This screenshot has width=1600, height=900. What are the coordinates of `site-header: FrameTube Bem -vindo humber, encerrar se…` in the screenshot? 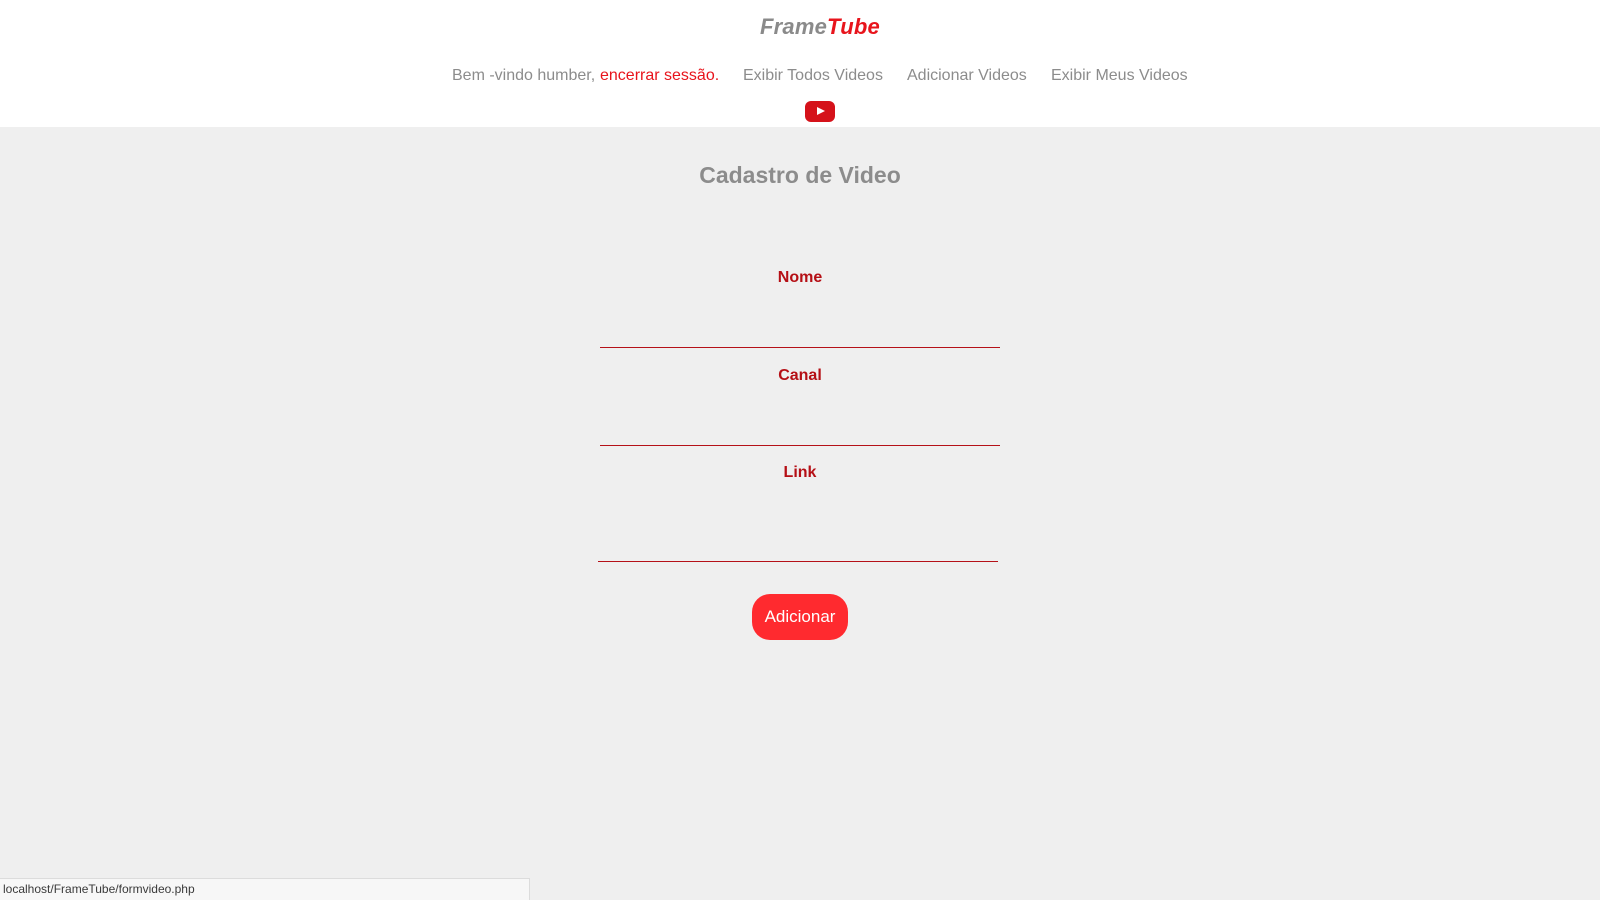 It's located at (800, 63).